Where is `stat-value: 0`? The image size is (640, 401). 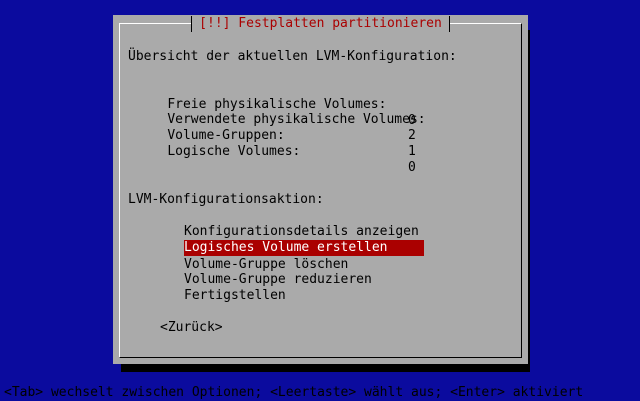 stat-value: 0 is located at coordinates (412, 167).